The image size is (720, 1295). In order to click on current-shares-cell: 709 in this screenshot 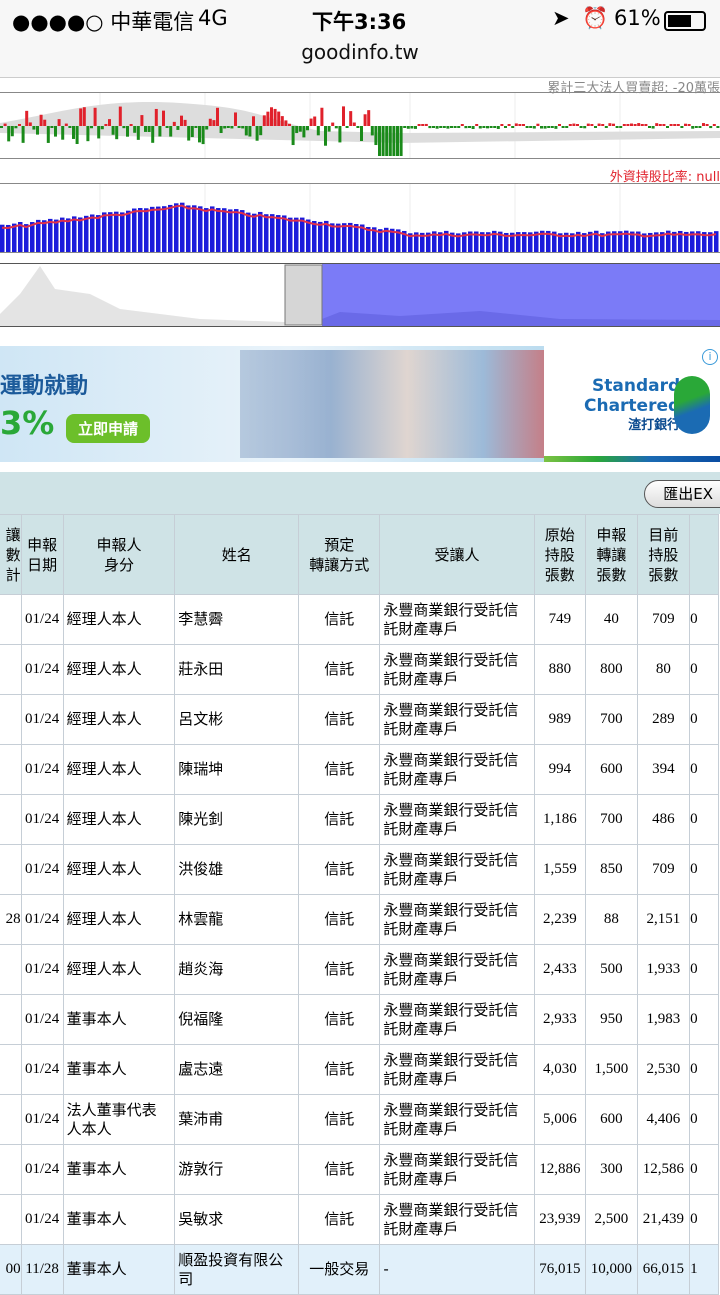, I will do `click(663, 869)`.